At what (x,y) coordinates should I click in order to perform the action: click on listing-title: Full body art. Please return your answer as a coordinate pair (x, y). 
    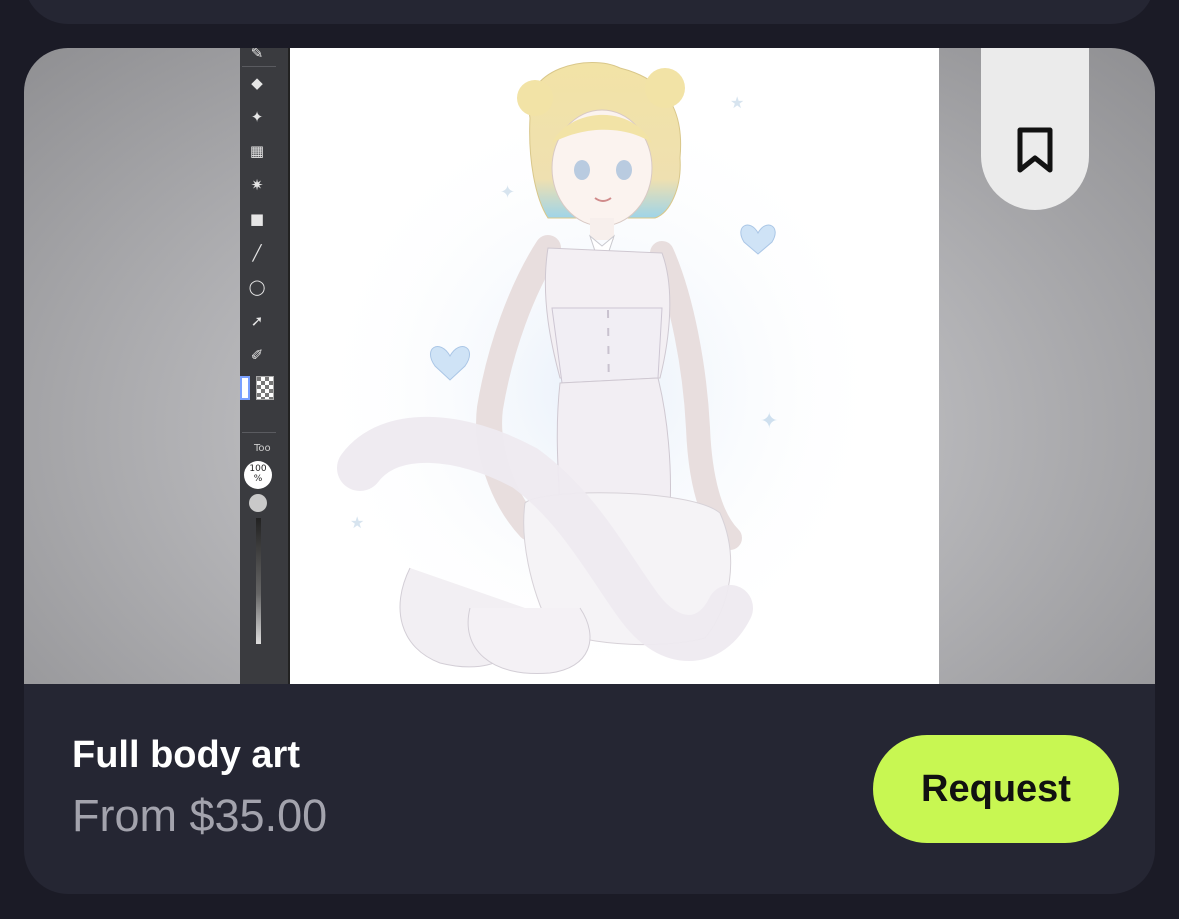
    Looking at the image, I should click on (186, 755).